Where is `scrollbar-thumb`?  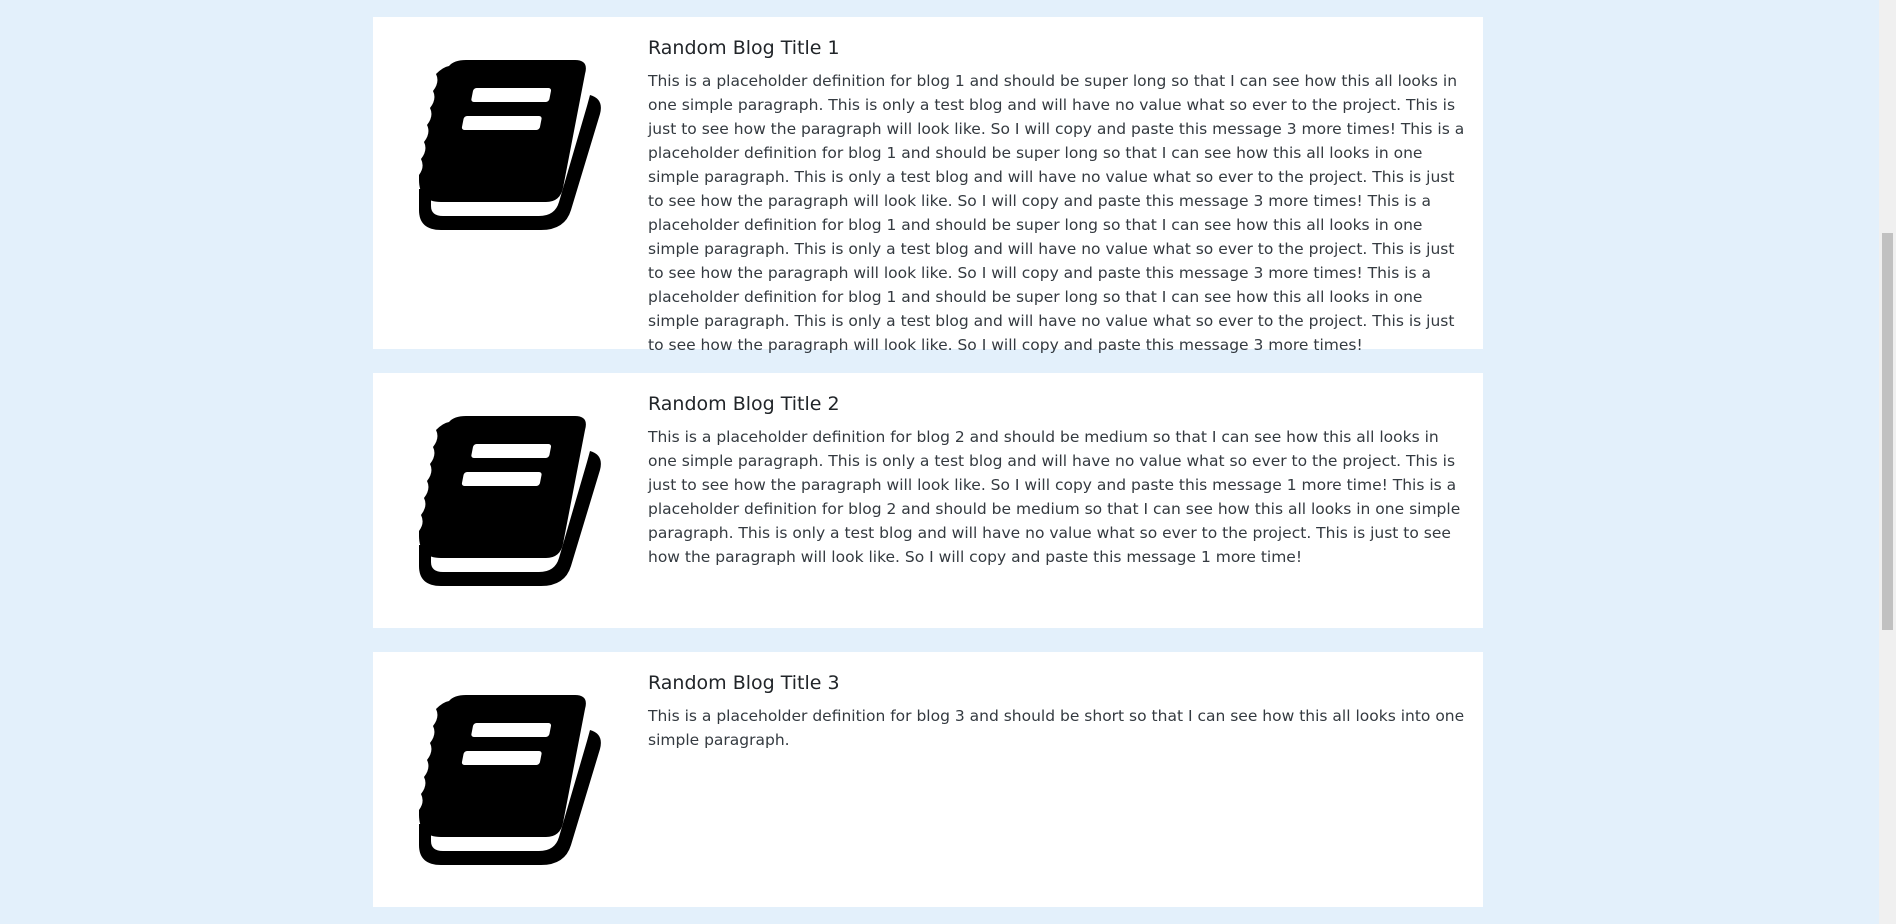 scrollbar-thumb is located at coordinates (1887, 431).